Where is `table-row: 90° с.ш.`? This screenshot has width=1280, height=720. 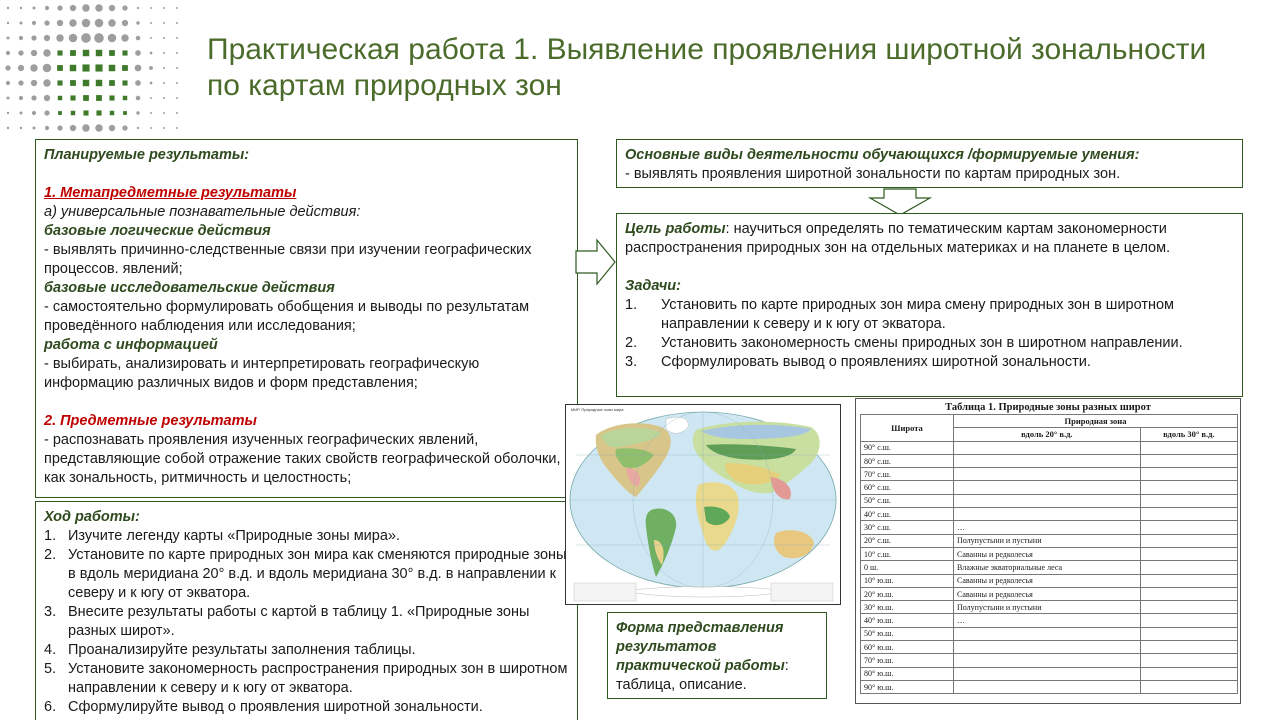 table-row: 90° с.ш. is located at coordinates (1049, 447).